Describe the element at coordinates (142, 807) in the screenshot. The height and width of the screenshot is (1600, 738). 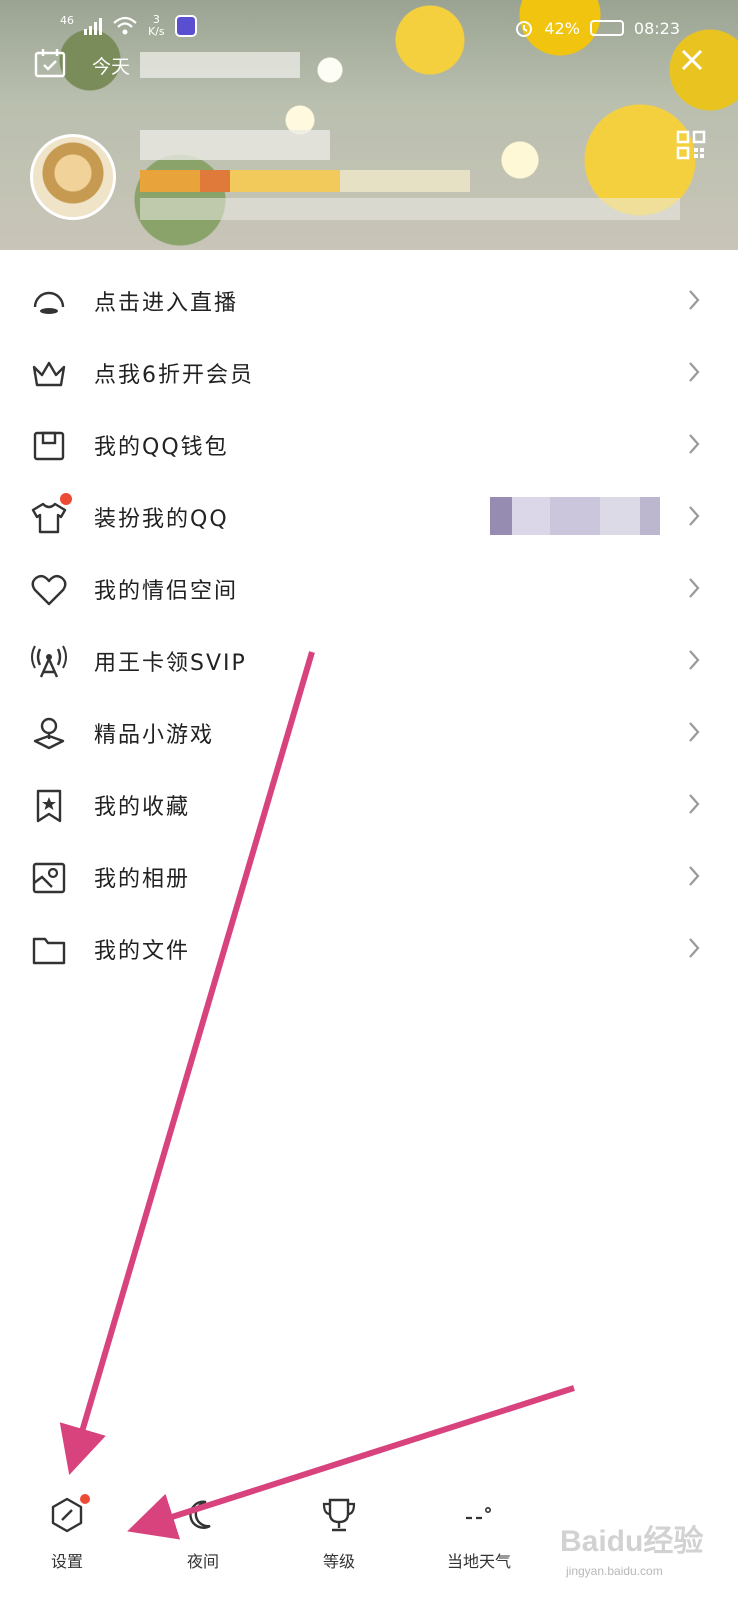
I see `menu-label: 我的收藏` at that location.